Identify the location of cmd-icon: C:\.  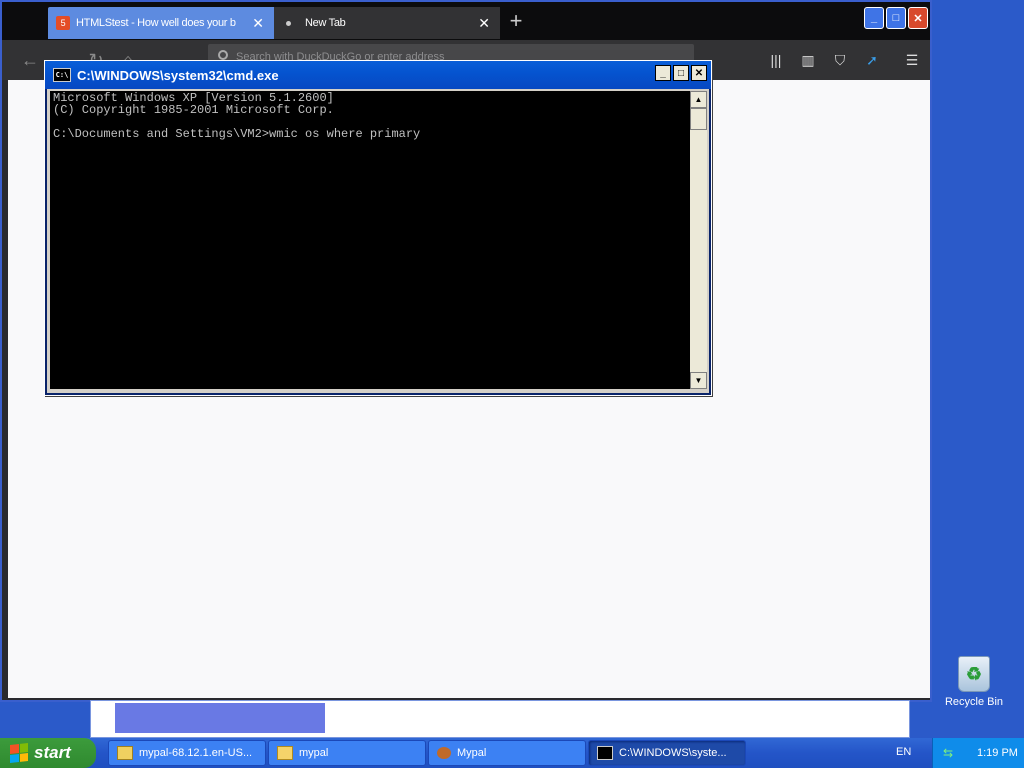
(62, 75).